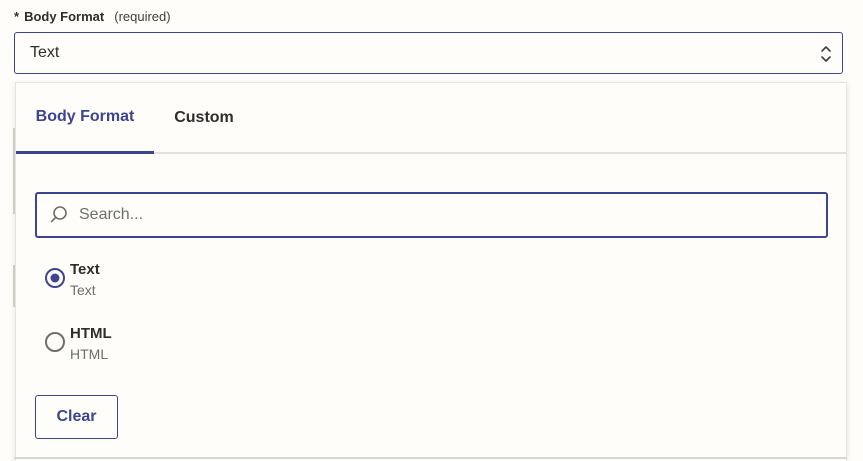  Describe the element at coordinates (55, 342) in the screenshot. I see `radio-unselected-icon` at that location.